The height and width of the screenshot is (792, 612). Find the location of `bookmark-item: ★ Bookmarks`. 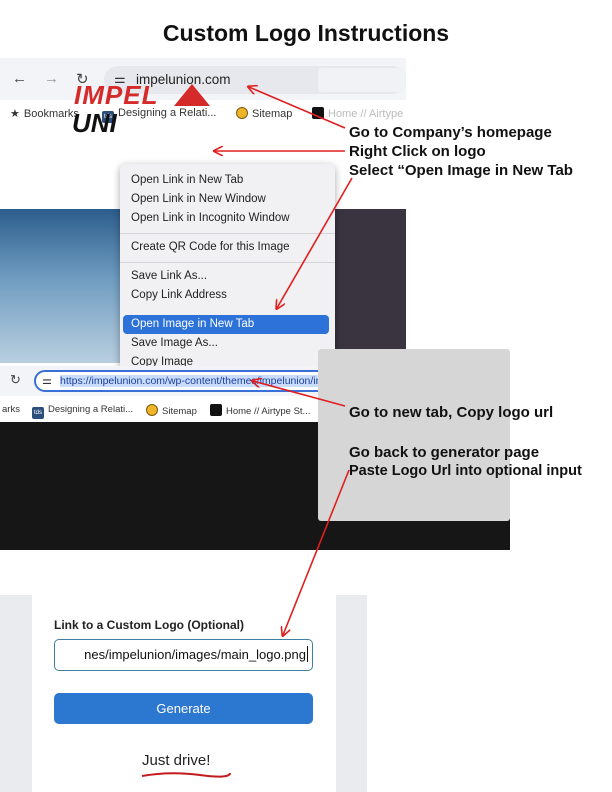

bookmark-item: ★ Bookmarks is located at coordinates (44, 113).